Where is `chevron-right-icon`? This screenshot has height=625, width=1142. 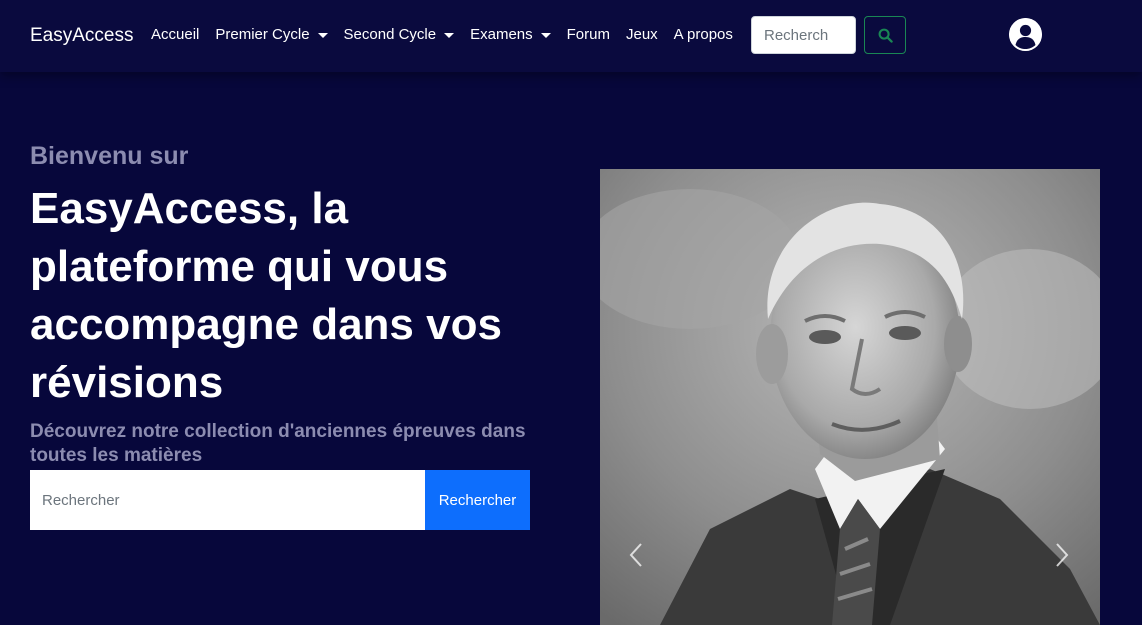
chevron-right-icon is located at coordinates (1062, 555).